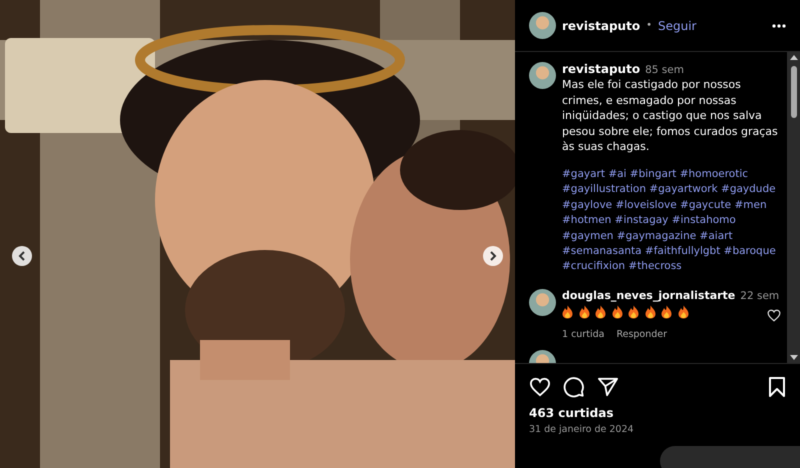 Image resolution: width=800 pixels, height=468 pixels. I want to click on reply-link: Responder, so click(642, 334).